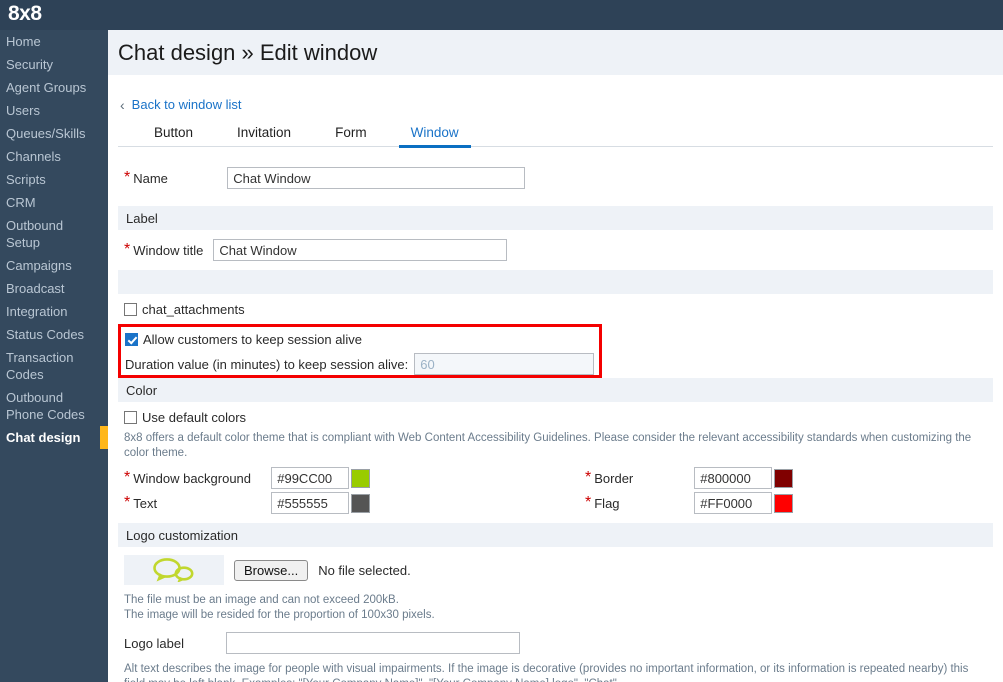 The image size is (1003, 682). I want to click on sidebar-item-campaigns: Campaigns, so click(54, 265).